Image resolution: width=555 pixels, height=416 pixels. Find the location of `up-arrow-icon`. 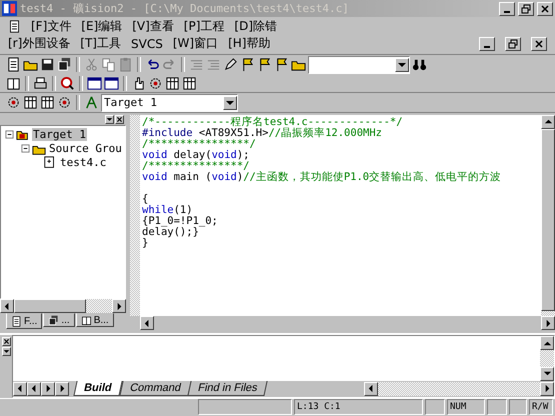

up-arrow-icon is located at coordinates (548, 121).